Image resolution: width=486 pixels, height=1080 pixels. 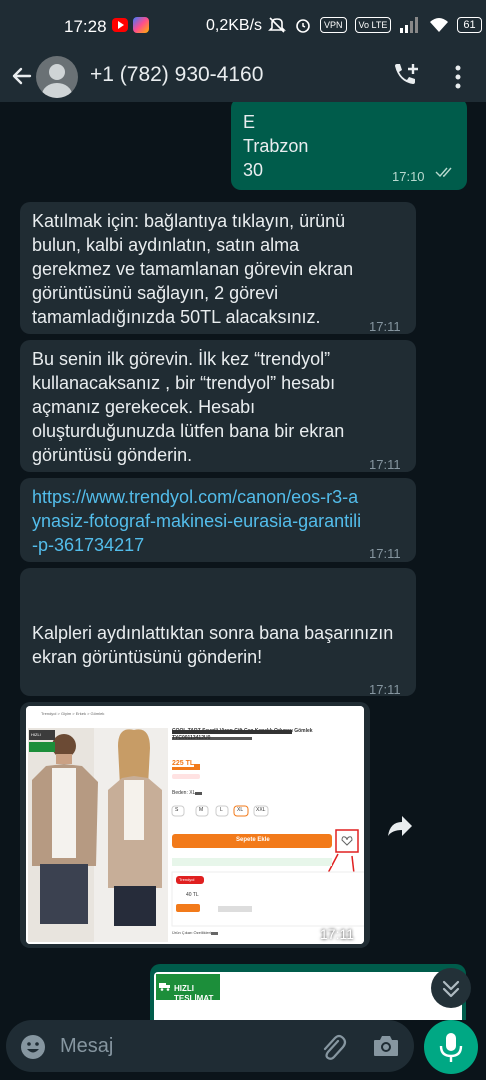 I want to click on chat-header: +1 (782) 930-4160, so click(x=243, y=77).